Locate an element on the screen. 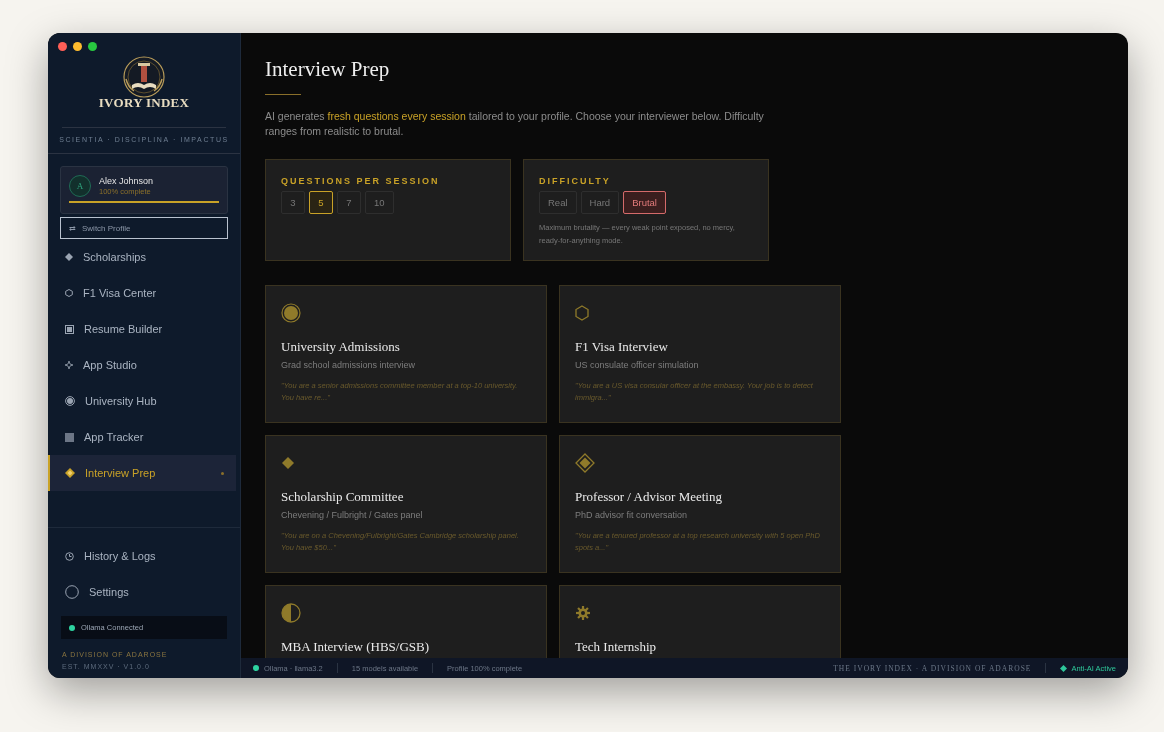 This screenshot has width=1164, height=732. switch-profile-button: ⇄ Switch Profile is located at coordinates (144, 228).